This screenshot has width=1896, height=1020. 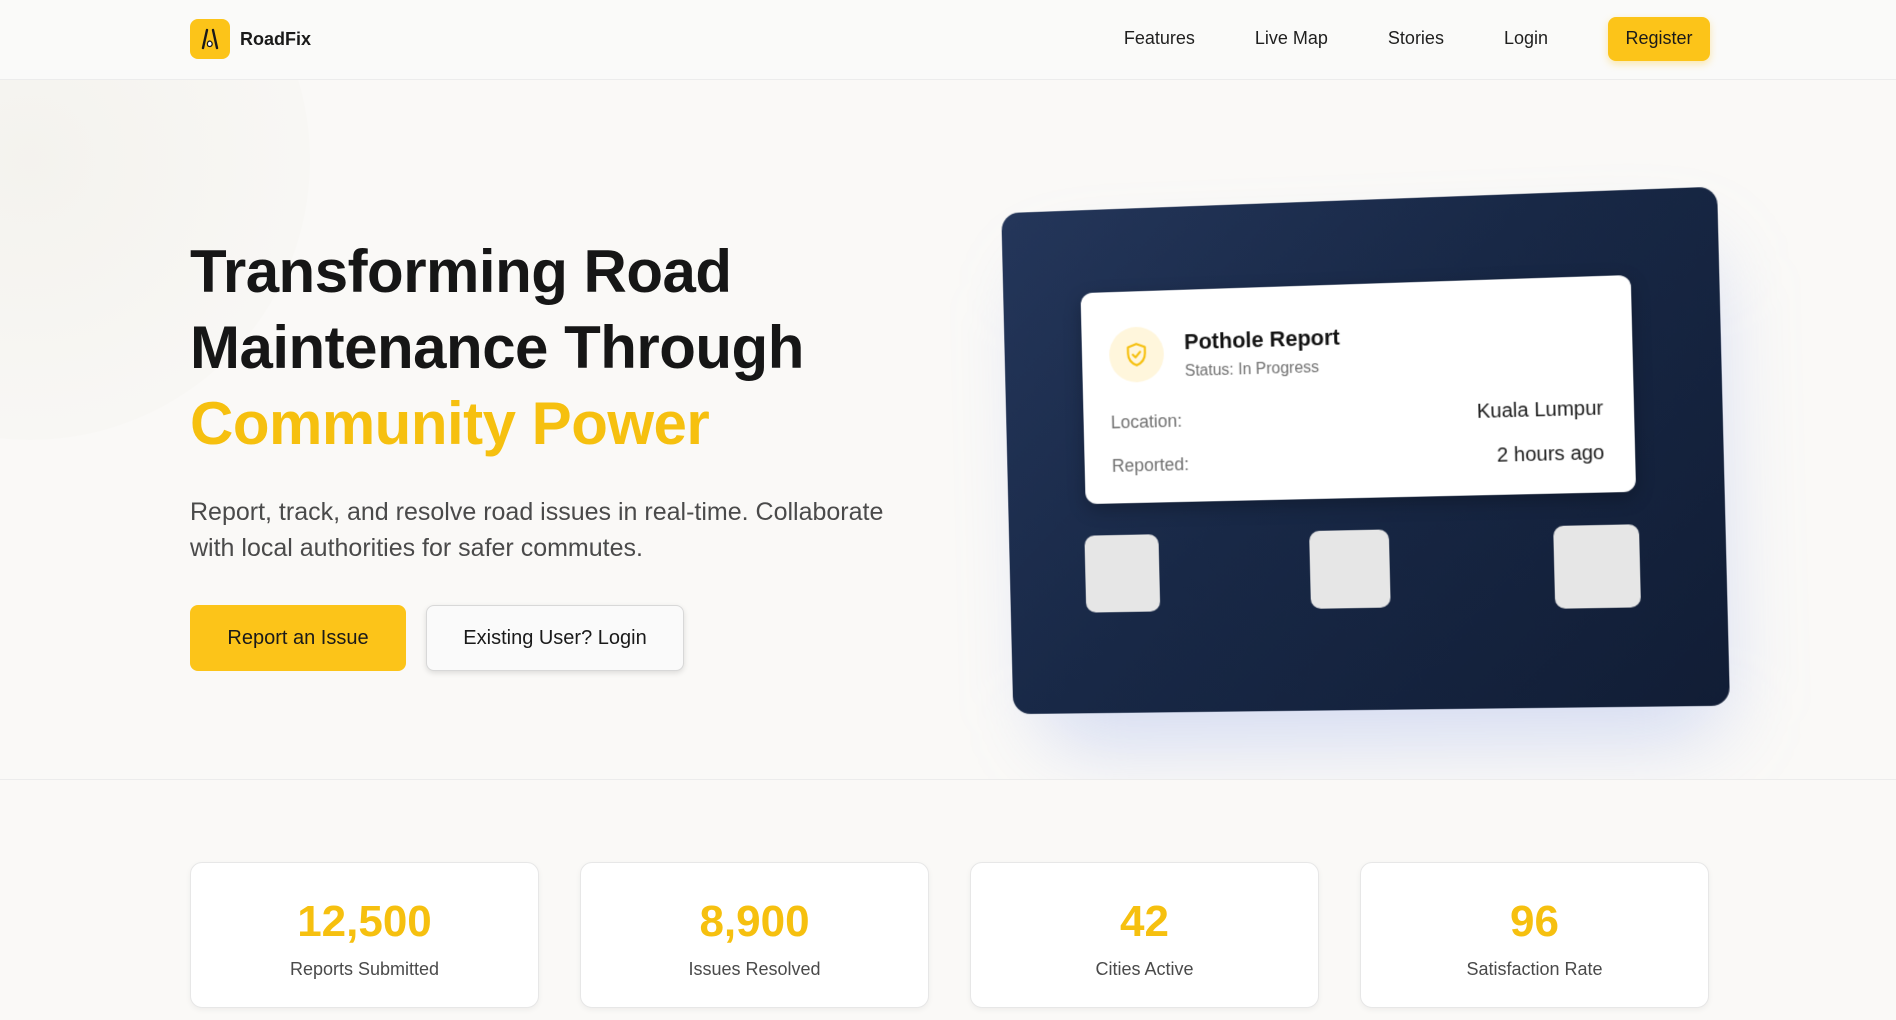 I want to click on stat-label: Reports Submitted, so click(x=364, y=969).